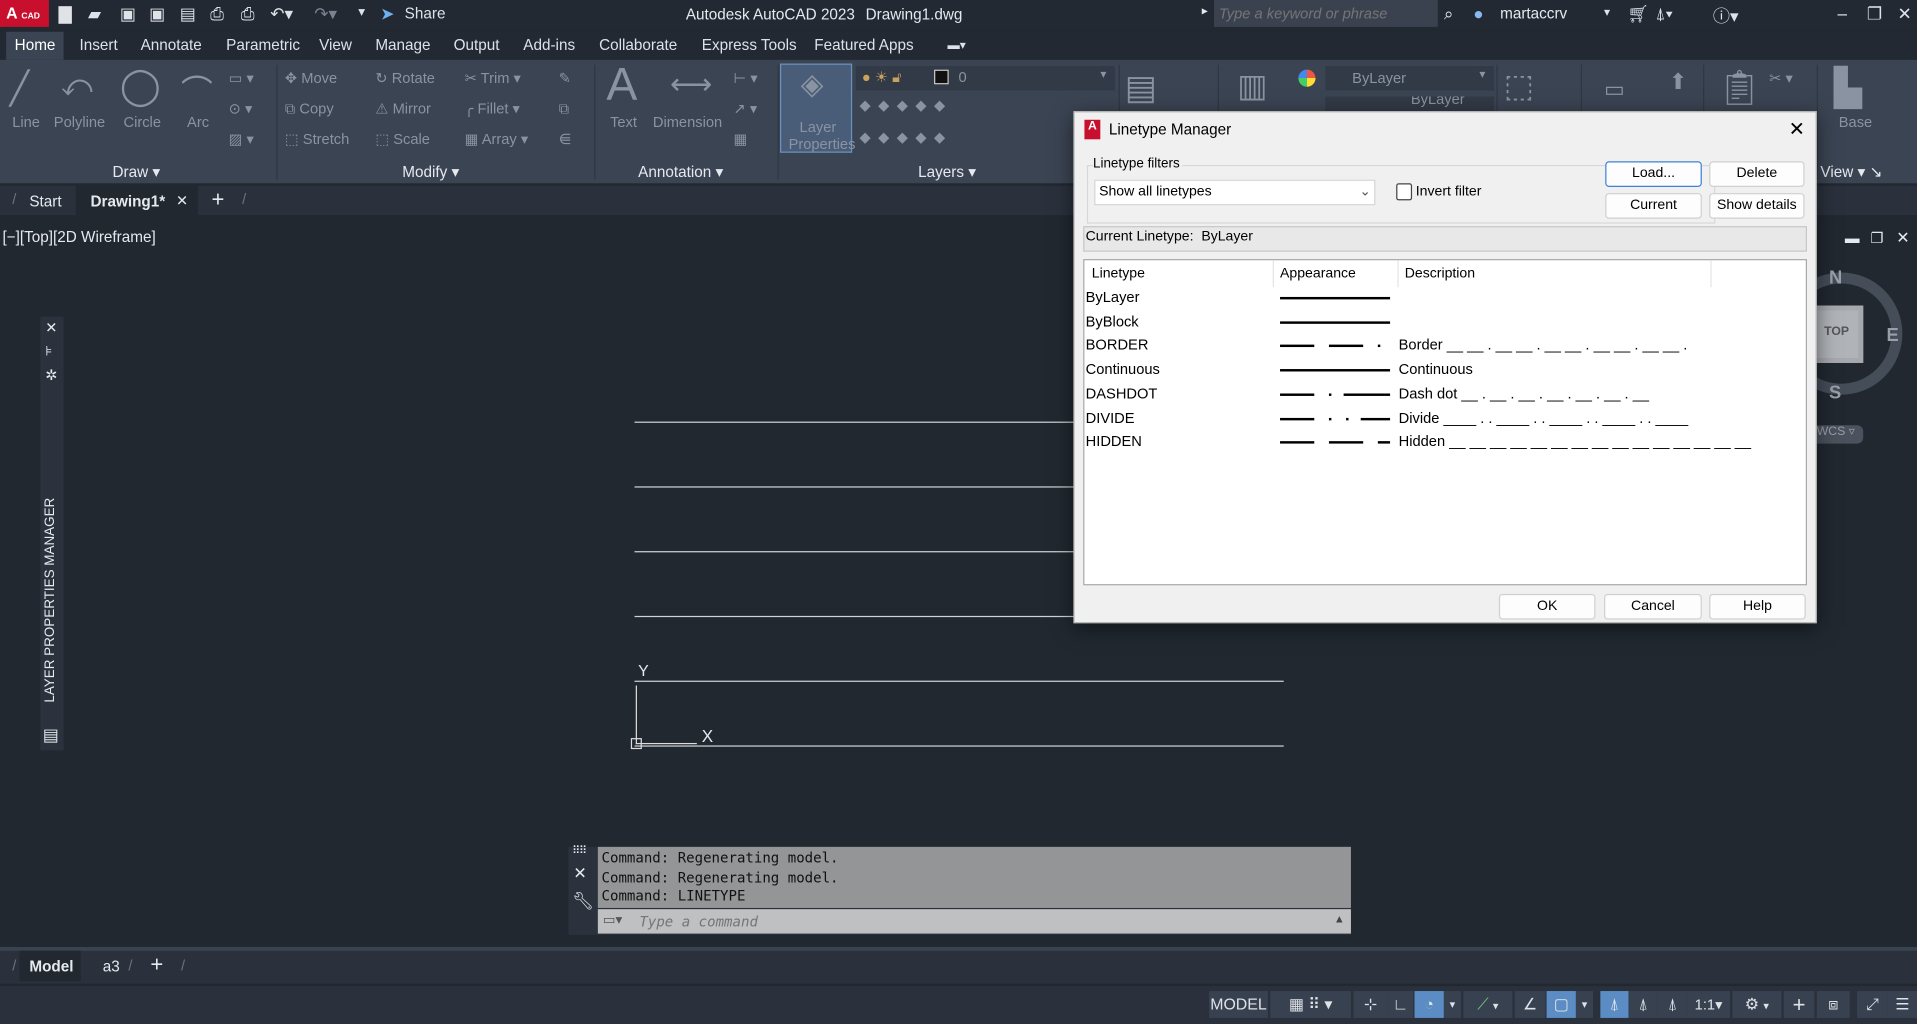 Image resolution: width=1917 pixels, height=1024 pixels. I want to click on color-wheel-icon, so click(1307, 78).